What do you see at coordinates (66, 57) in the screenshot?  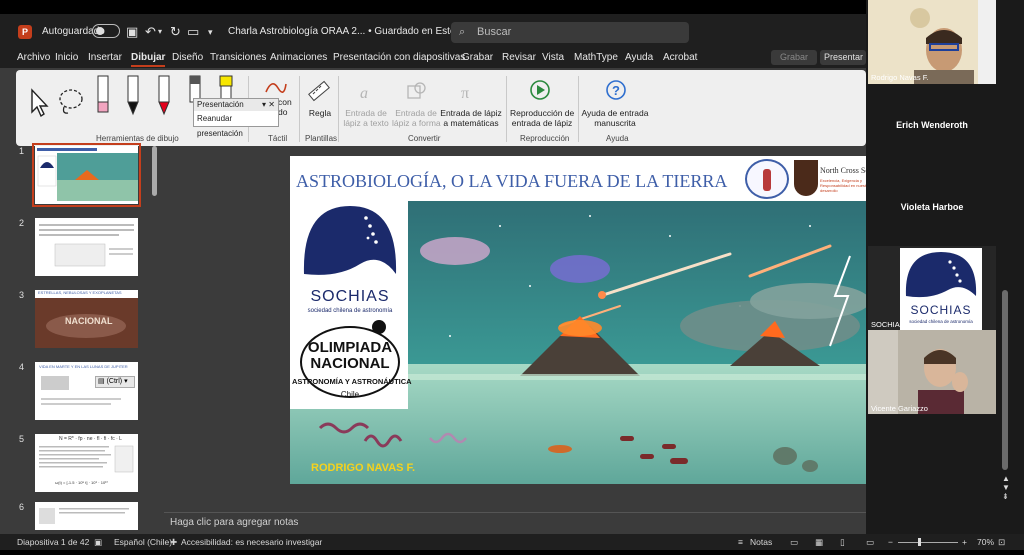 I see `tab-inicio: Inicio` at bounding box center [66, 57].